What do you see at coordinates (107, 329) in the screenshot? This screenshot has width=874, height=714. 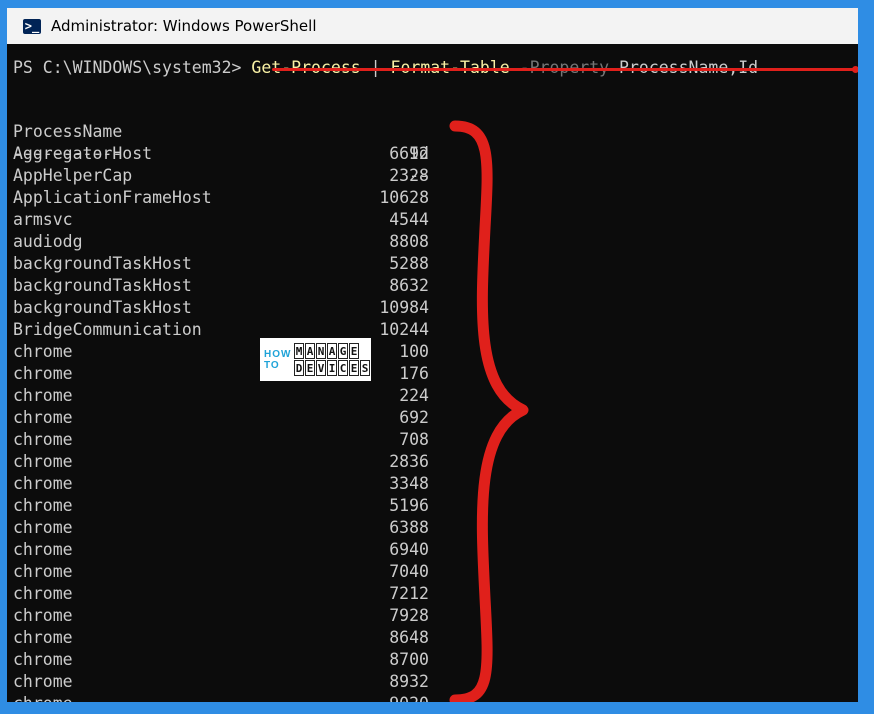 I see `process-name: BridgeCommunication` at bounding box center [107, 329].